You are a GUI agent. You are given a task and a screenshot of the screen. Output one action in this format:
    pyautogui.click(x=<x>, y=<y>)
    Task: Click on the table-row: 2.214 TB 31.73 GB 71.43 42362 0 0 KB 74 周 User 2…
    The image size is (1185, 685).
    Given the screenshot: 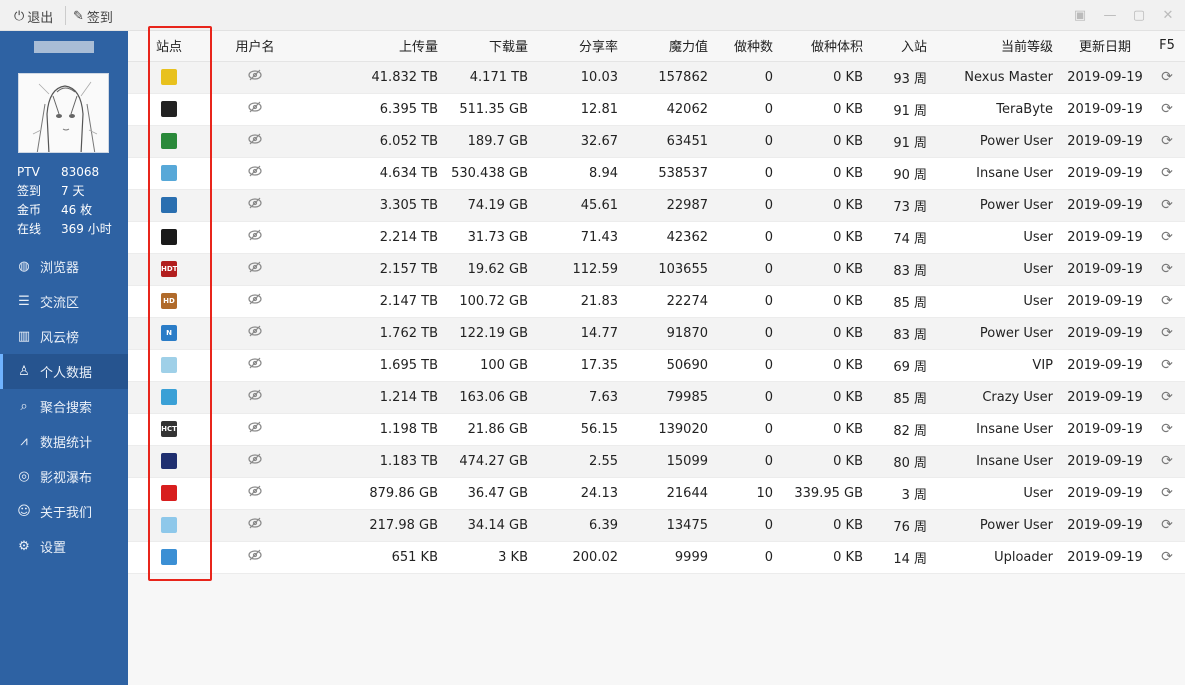 What is the action you would take?
    pyautogui.click(x=656, y=237)
    